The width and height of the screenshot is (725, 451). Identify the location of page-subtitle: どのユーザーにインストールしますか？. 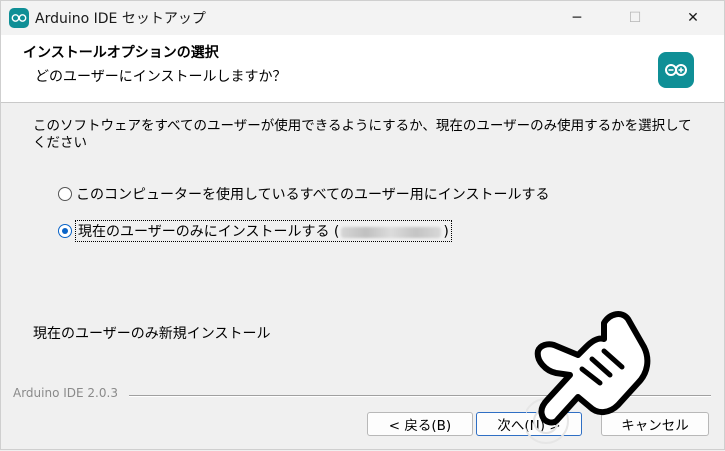
(161, 77).